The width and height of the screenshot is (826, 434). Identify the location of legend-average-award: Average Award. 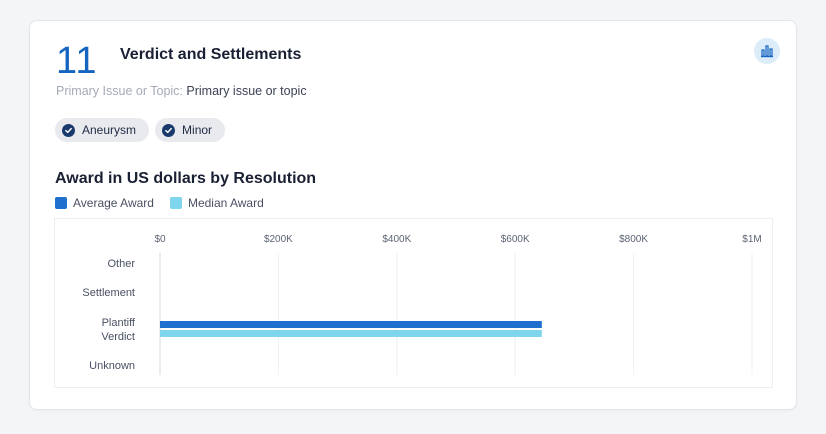
(104, 203).